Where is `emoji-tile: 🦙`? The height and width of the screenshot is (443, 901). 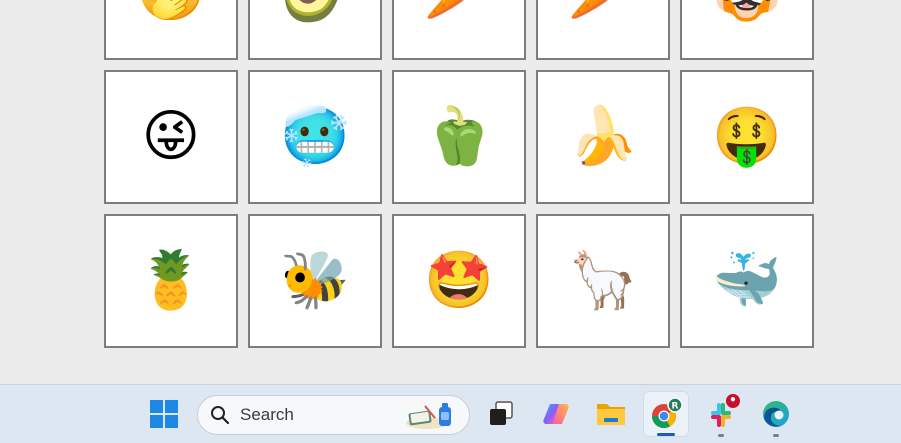 emoji-tile: 🦙 is located at coordinates (603, 281).